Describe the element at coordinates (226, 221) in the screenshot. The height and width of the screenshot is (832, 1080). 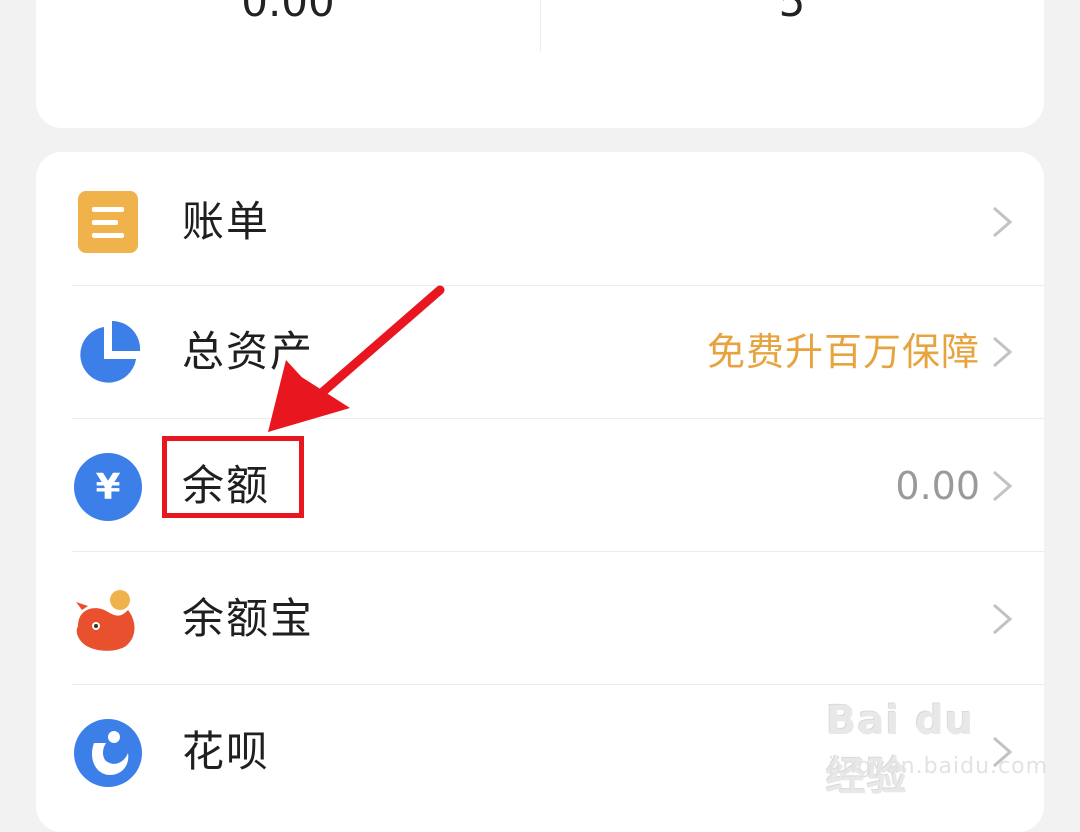
I see `menu-item-label: 账单` at that location.